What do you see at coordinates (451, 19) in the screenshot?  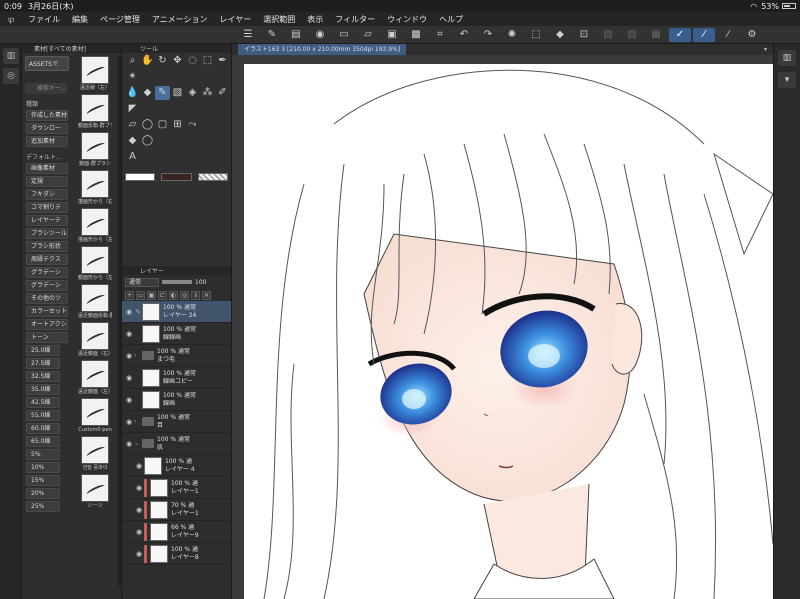 I see `menu-help: ヘルプ` at bounding box center [451, 19].